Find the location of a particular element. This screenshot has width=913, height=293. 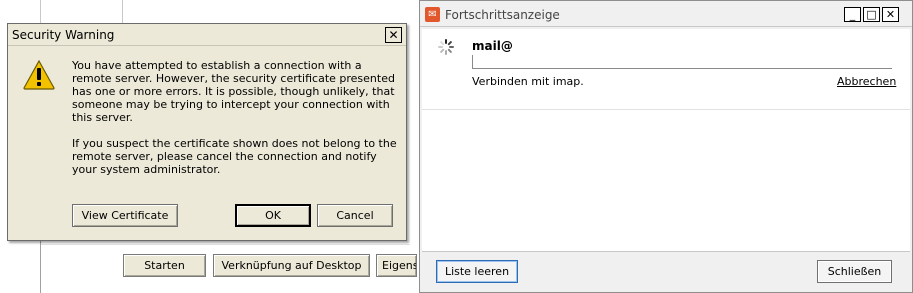

view-certificate-button: View Certificate is located at coordinates (125, 215).